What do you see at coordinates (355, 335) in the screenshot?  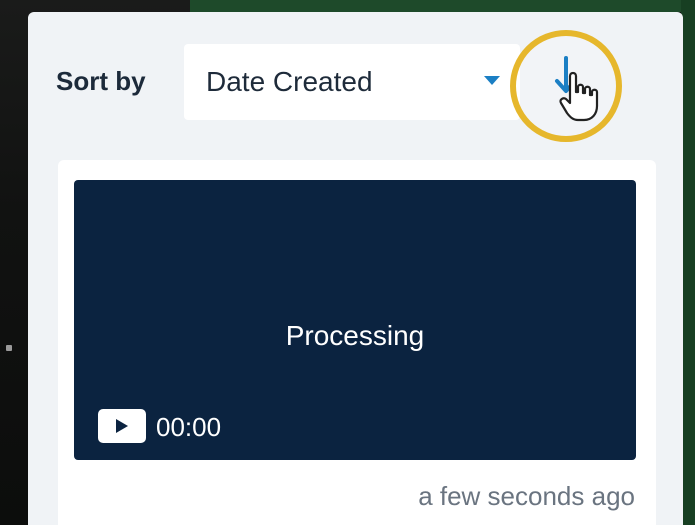 I see `processing-status: Processing` at bounding box center [355, 335].